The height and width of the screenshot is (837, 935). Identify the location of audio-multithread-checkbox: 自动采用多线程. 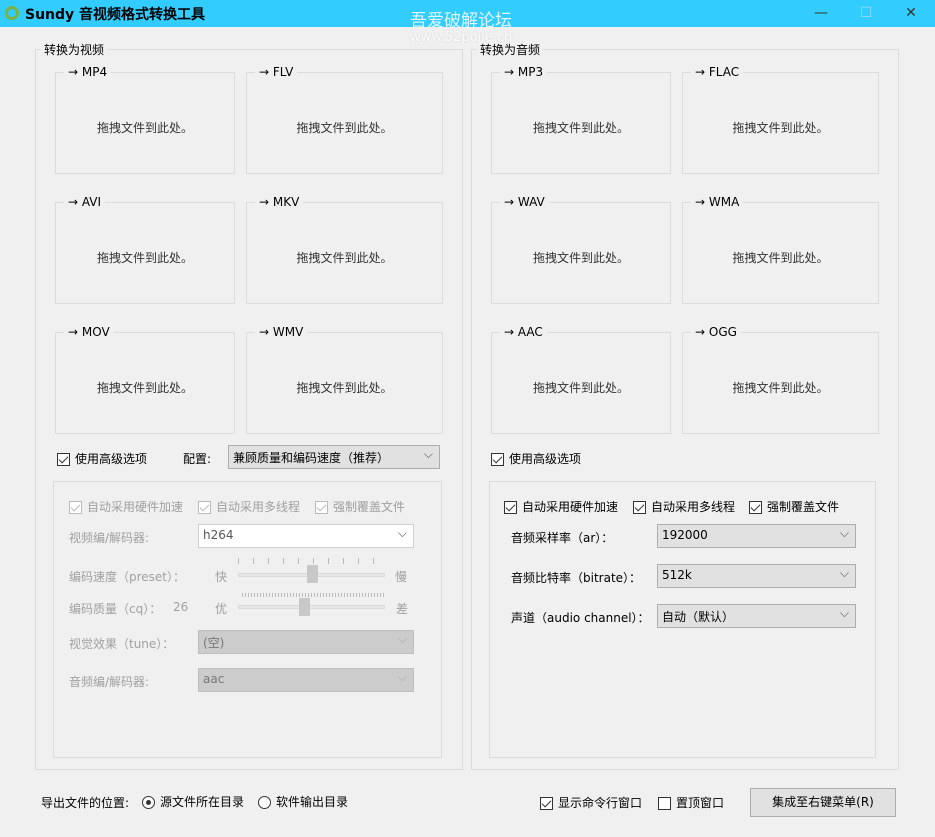
(684, 506).